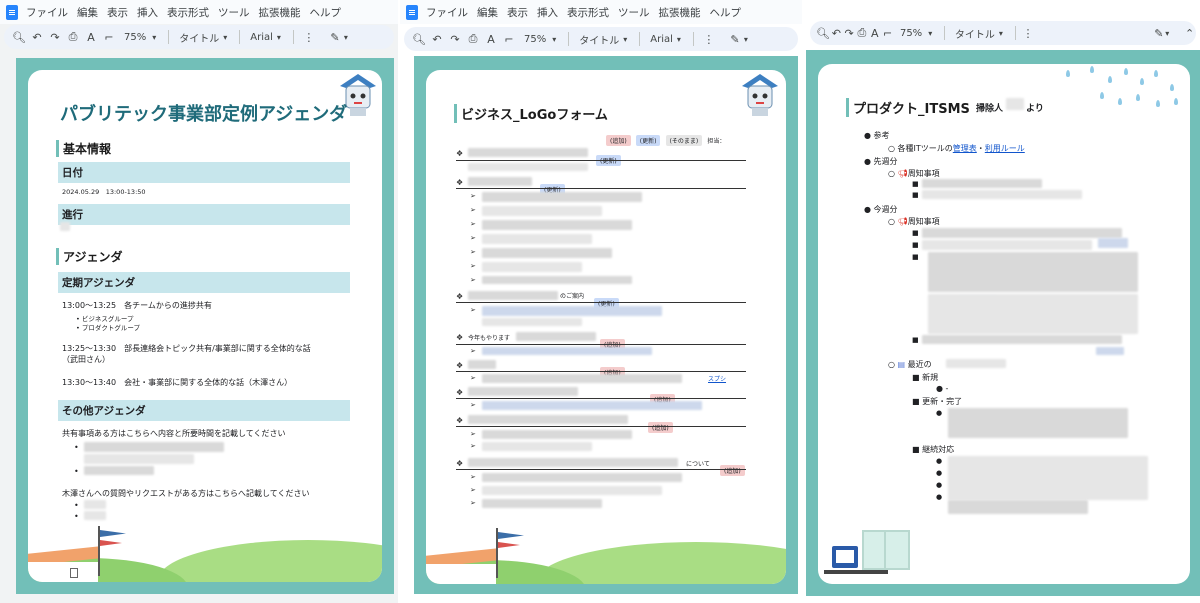 This screenshot has height=603, width=1200. Describe the element at coordinates (601, 469) in the screenshot. I see `divider-line` at that location.